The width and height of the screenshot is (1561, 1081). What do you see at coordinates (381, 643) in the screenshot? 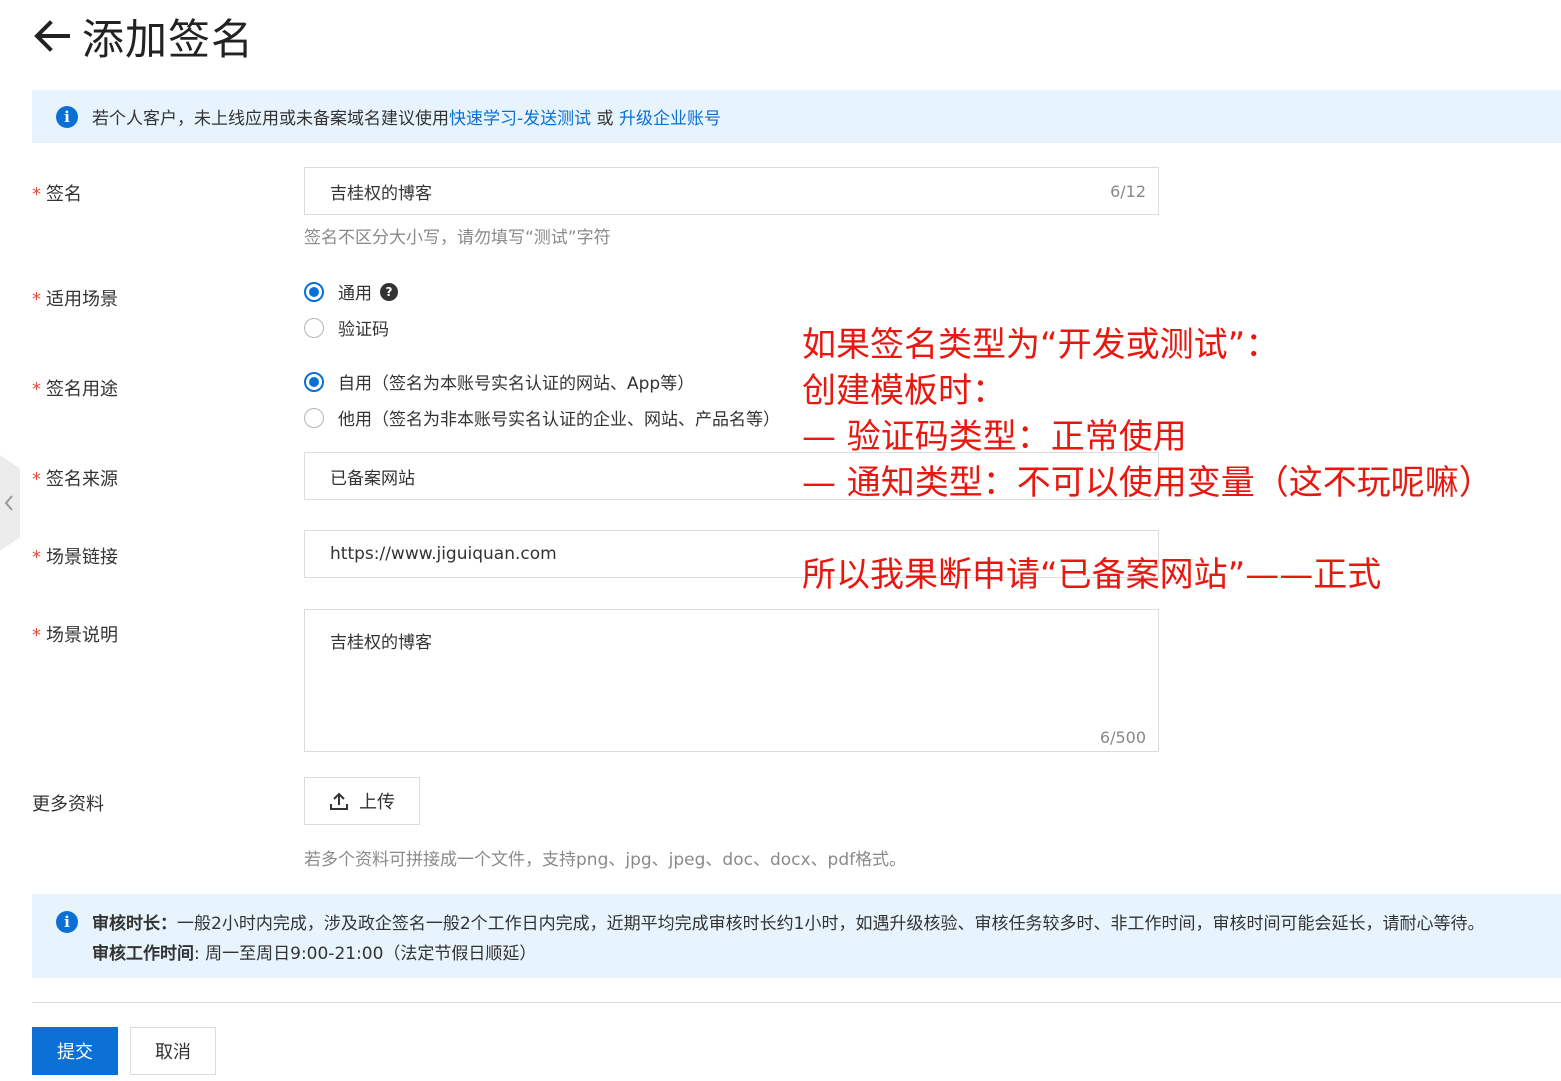
I see `description-value: 吉桂权的博客` at bounding box center [381, 643].